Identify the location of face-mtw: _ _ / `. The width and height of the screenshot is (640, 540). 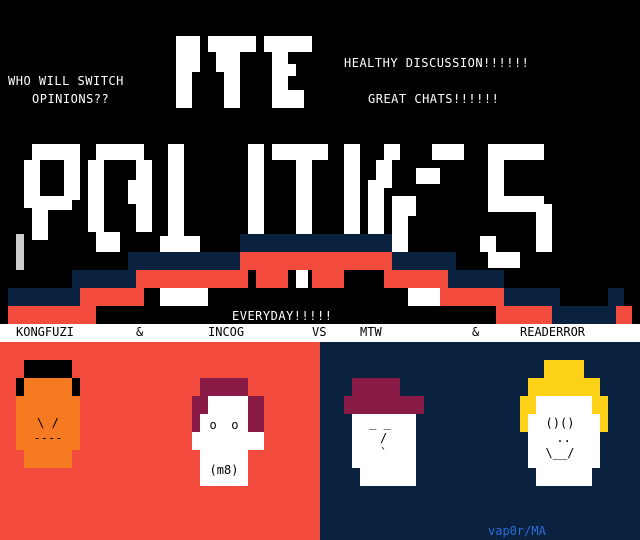
(384, 432).